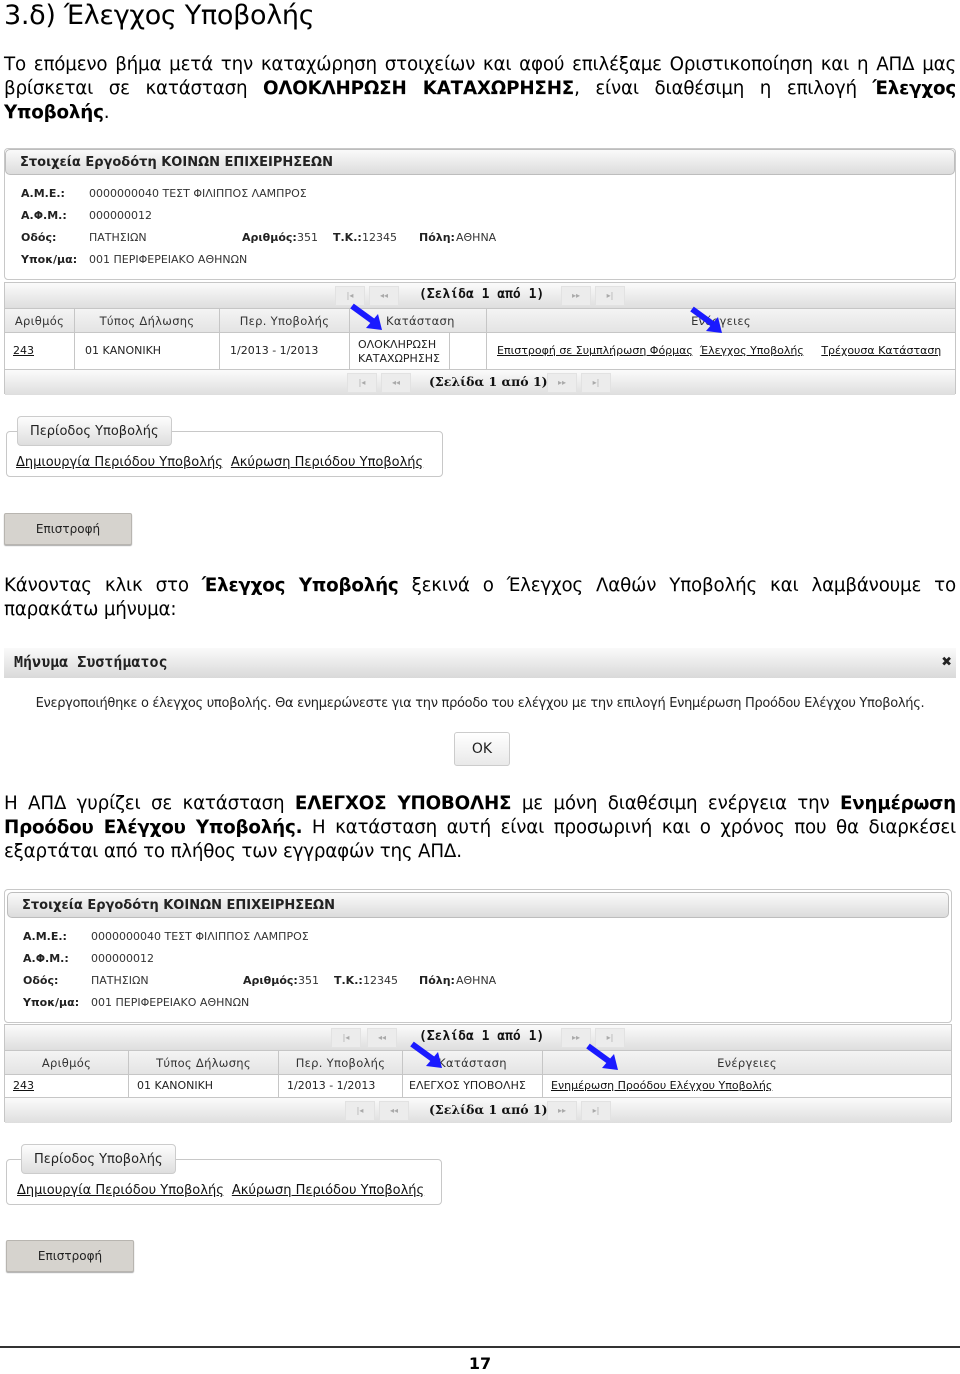  What do you see at coordinates (661, 1085) in the screenshot?
I see `update-check-progress-link: Ενημέρωση Προόδου Ελέγχου Υποβολής` at bounding box center [661, 1085].